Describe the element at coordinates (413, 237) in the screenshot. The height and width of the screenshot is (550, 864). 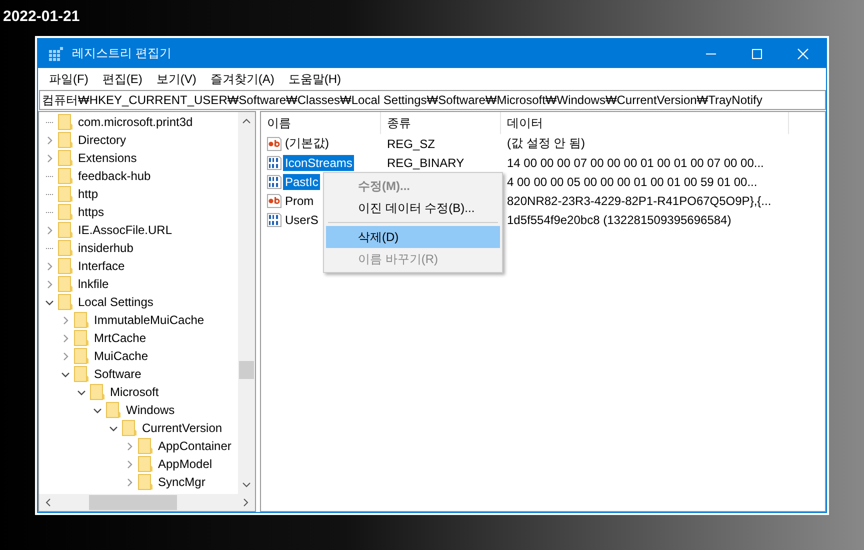
I see `context-menu-item: 삭제(D)` at that location.